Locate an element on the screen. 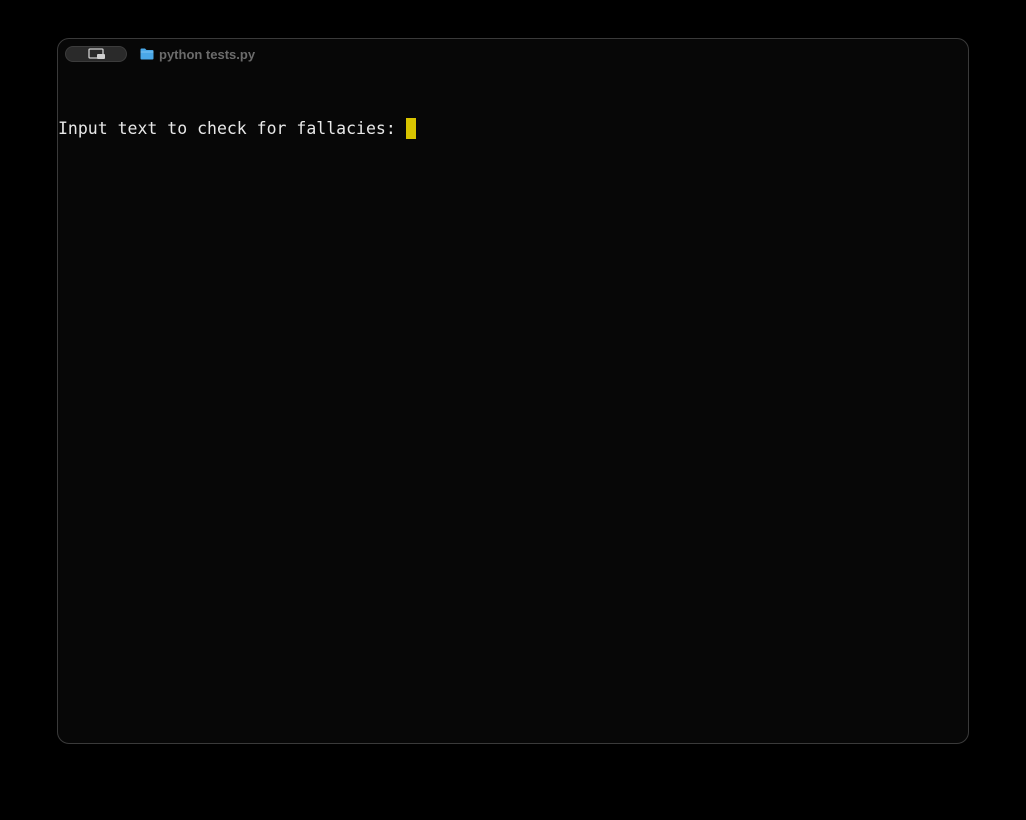  title-bar: python tests.py is located at coordinates (513, 54).